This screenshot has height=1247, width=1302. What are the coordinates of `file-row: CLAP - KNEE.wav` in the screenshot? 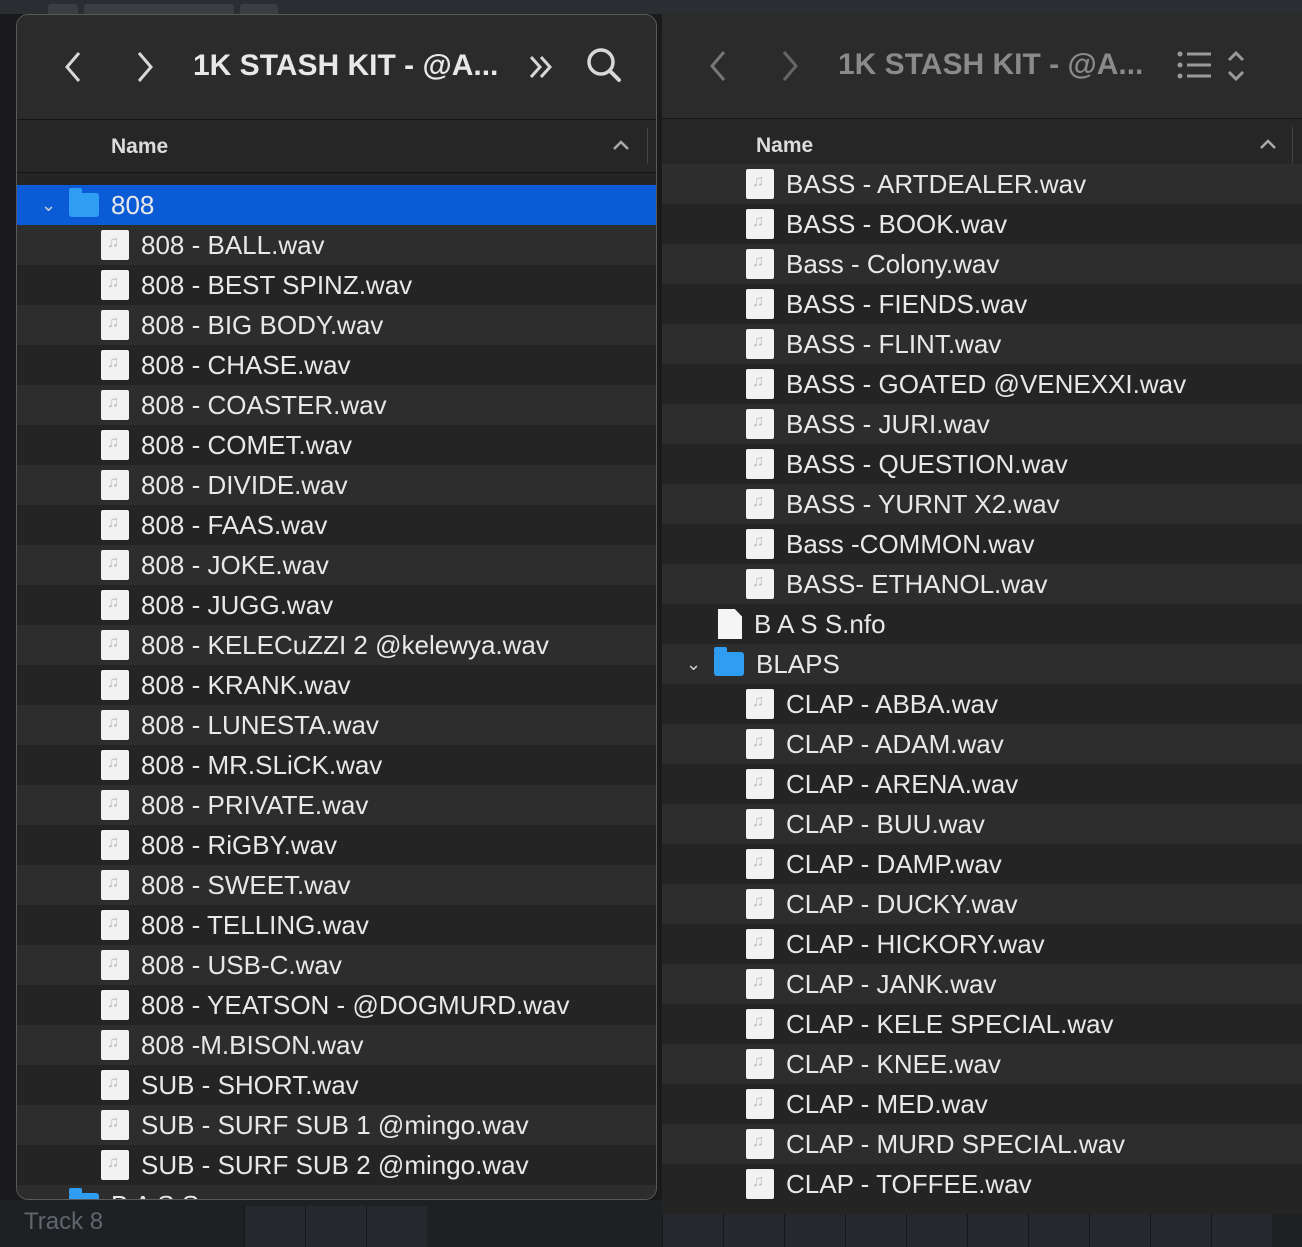 It's located at (982, 1064).